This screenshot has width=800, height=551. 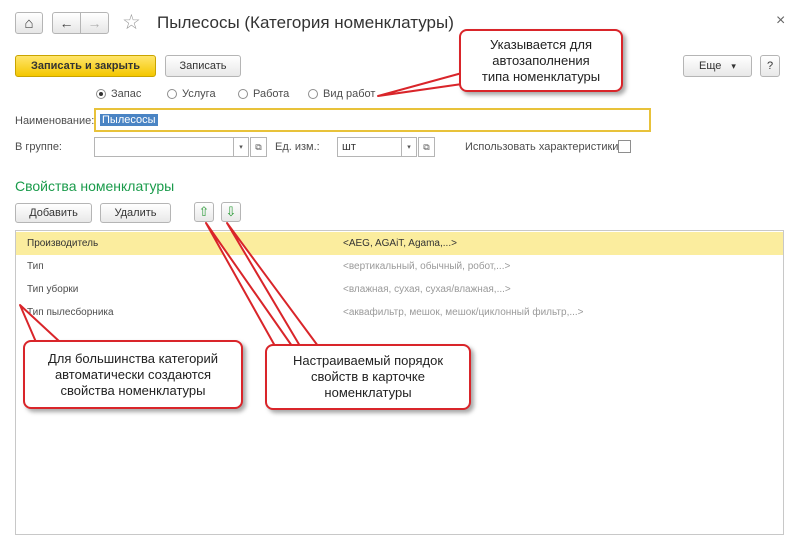 What do you see at coordinates (164, 147) in the screenshot?
I see `group-input` at bounding box center [164, 147].